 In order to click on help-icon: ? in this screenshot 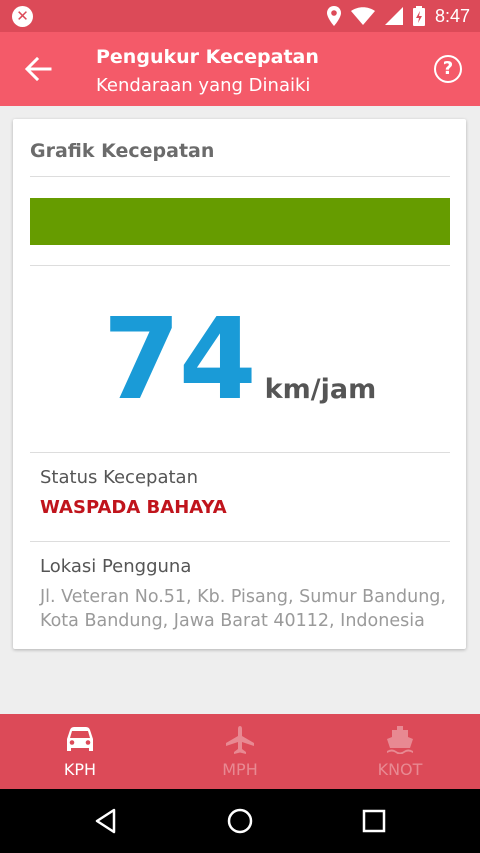, I will do `click(448, 69)`.